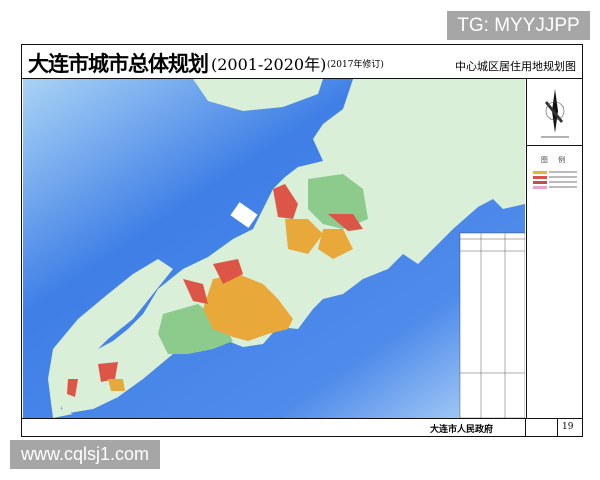  Describe the element at coordinates (540, 177) in the screenshot. I see `legend-swatch-planned` at that location.